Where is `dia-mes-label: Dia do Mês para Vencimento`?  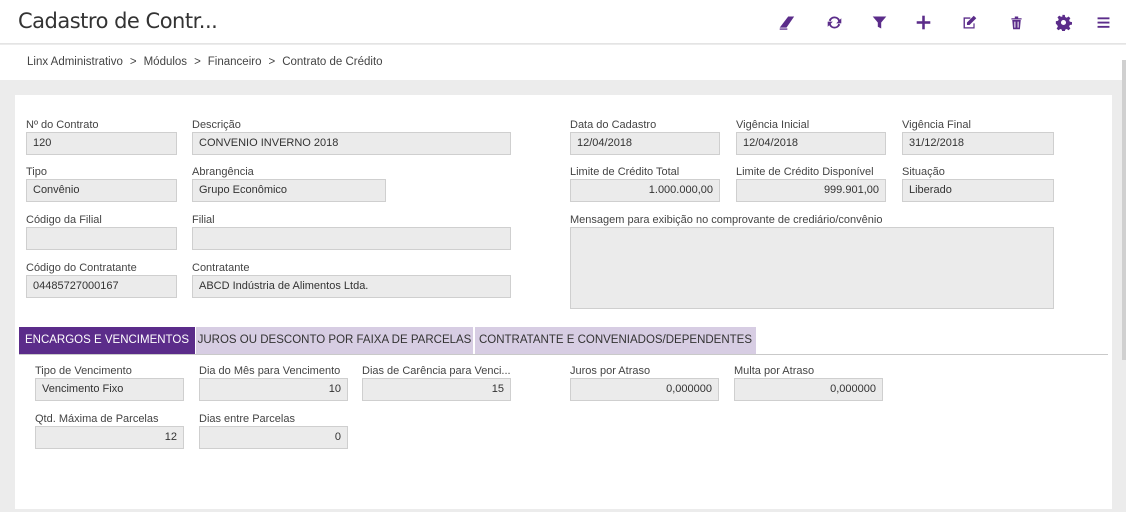 dia-mes-label: Dia do Mês para Vencimento is located at coordinates (270, 371).